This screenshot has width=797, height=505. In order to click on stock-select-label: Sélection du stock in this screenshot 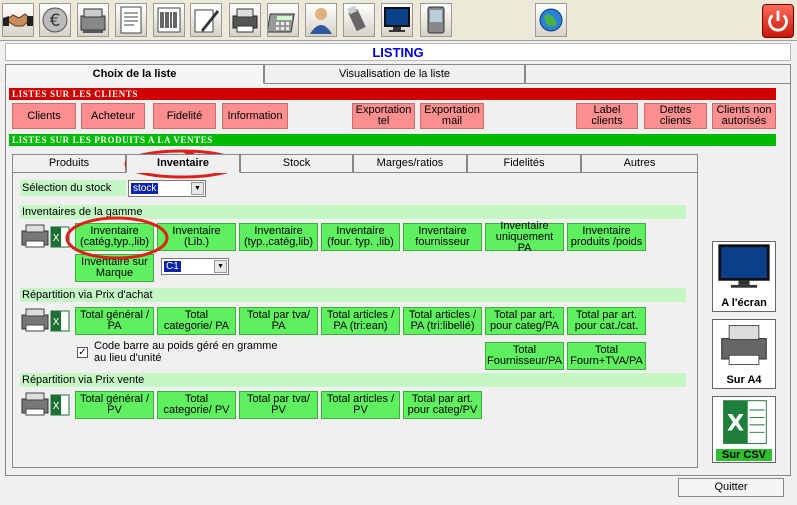, I will do `click(73, 188)`.